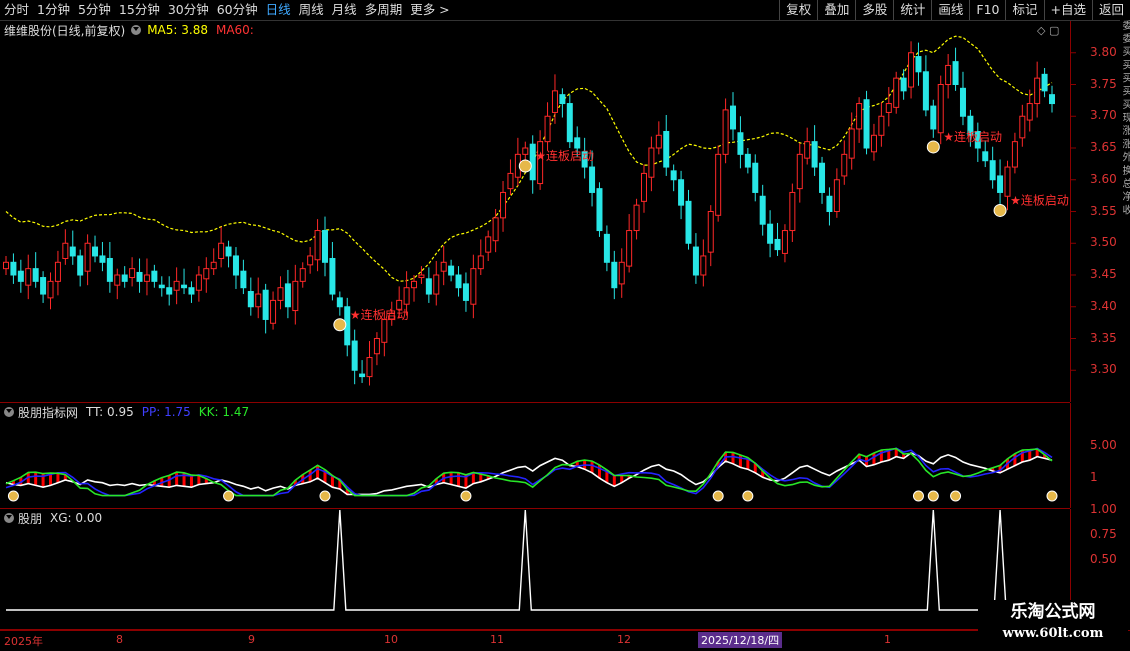 The height and width of the screenshot is (651, 1130). Describe the element at coordinates (344, 10) in the screenshot. I see `period-tab-8: 月线` at that location.